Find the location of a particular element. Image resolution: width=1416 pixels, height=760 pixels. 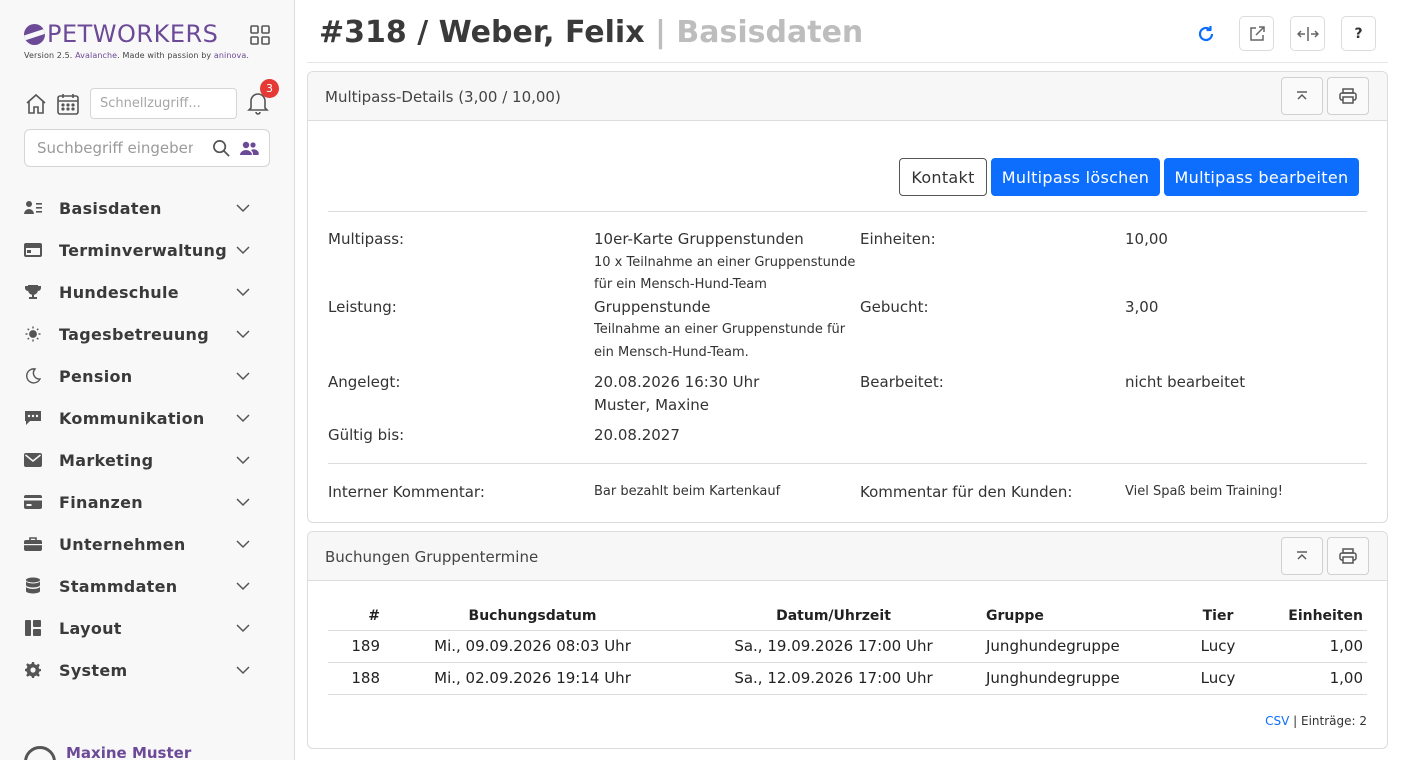

multipass-description: für ein Mensch-Hund-Team is located at coordinates (680, 284).